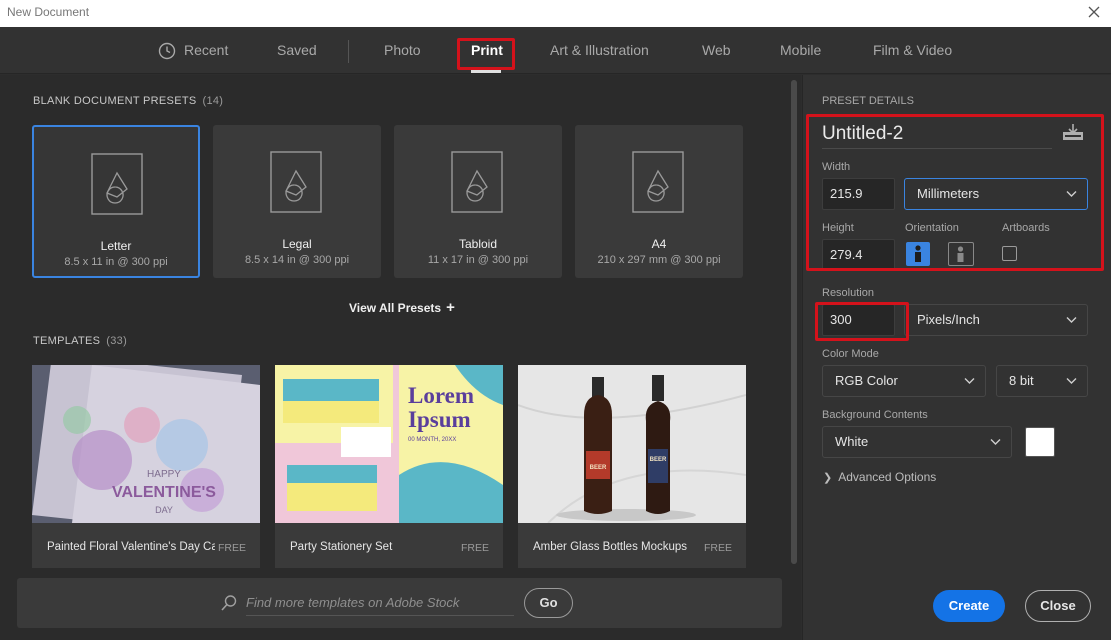 The height and width of the screenshot is (640, 1111). What do you see at coordinates (115, 101) in the screenshot?
I see `blank-presets-title: BLANK DOCUMENT PRESETS` at bounding box center [115, 101].